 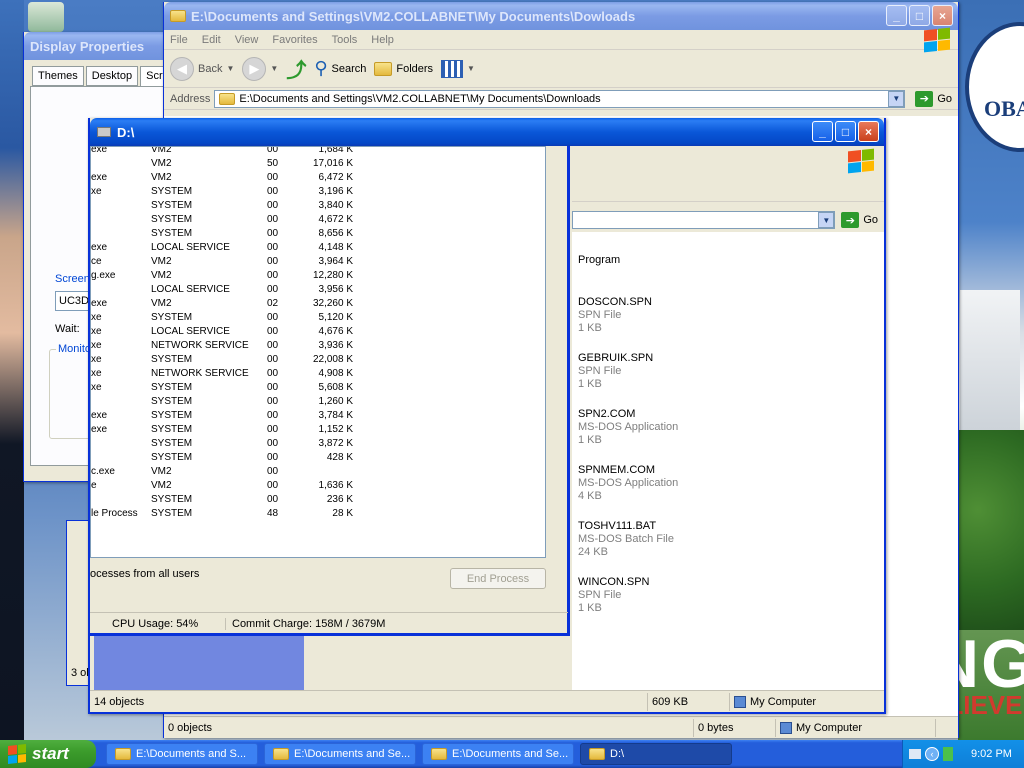 What do you see at coordinates (318, 276) in the screenshot?
I see `process-row: g.exe VM2 00 12,280 K` at bounding box center [318, 276].